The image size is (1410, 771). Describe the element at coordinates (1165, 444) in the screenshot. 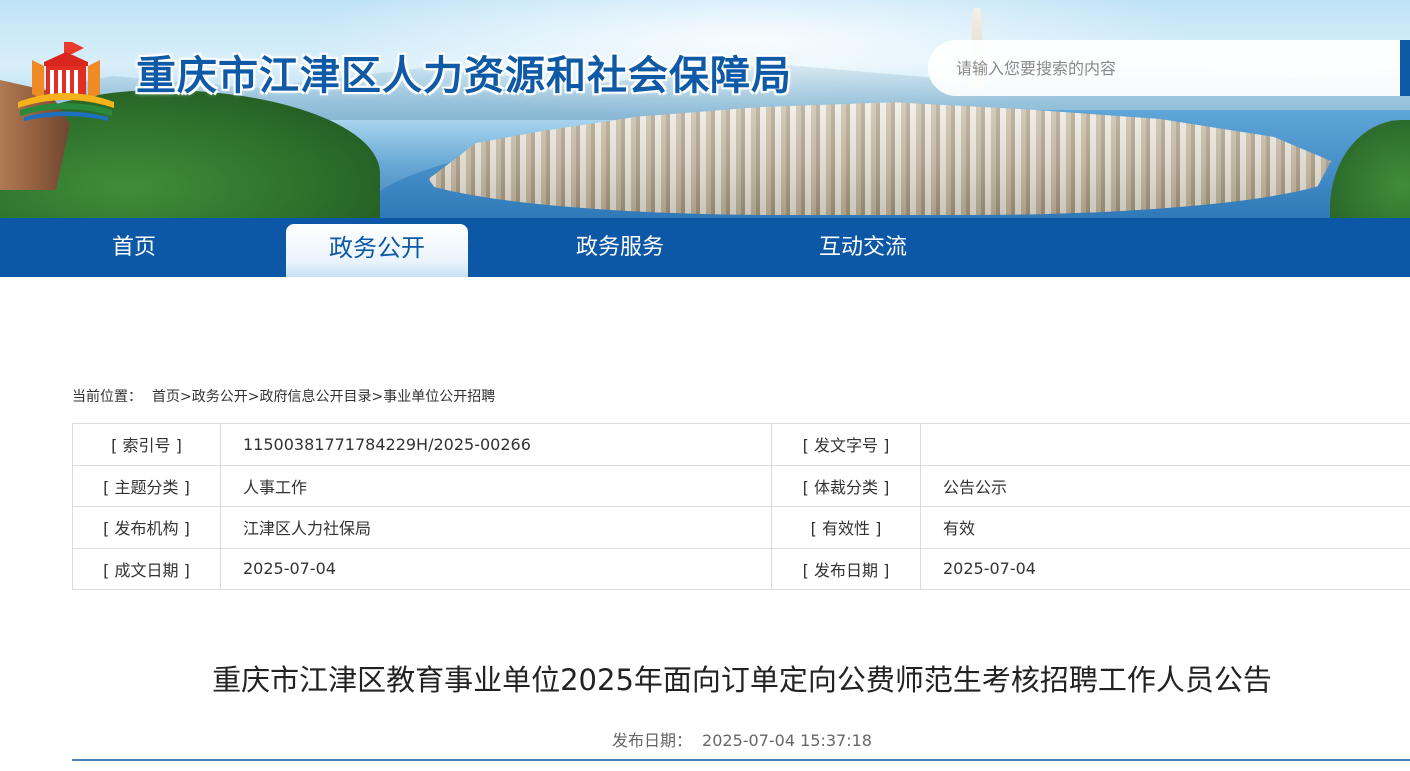

I see `info-value-document-number` at that location.